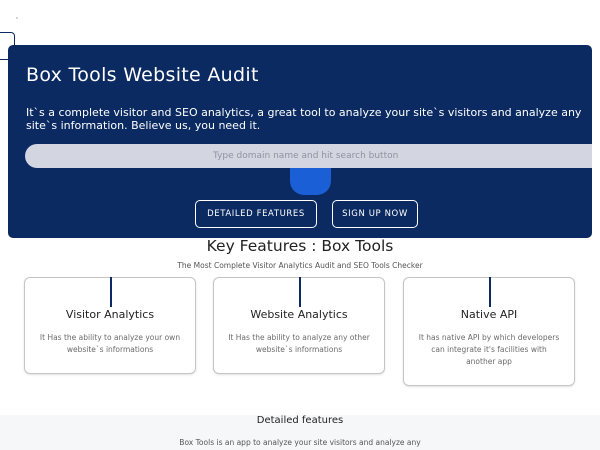  What do you see at coordinates (299, 314) in the screenshot?
I see `card-title: Website Analytics` at bounding box center [299, 314].